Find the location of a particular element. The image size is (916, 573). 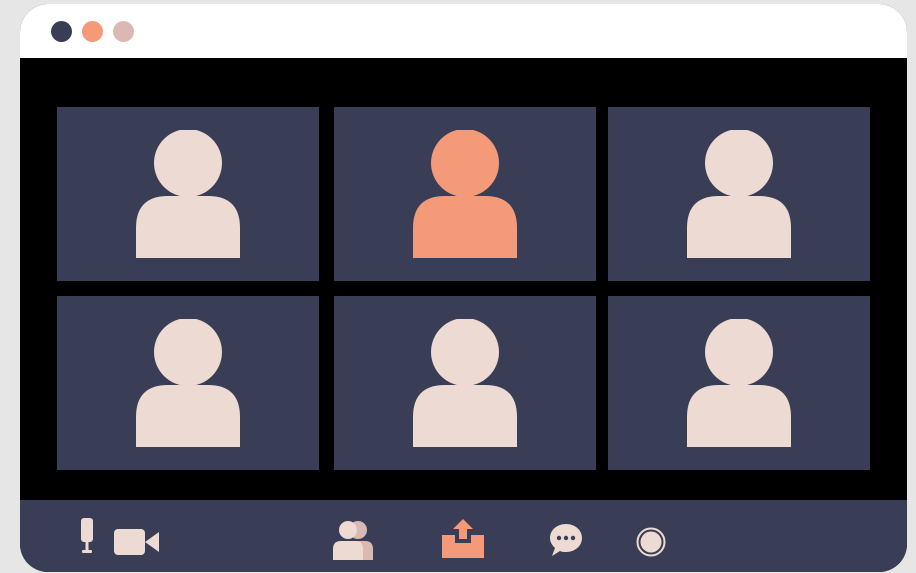

record-button is located at coordinates (651, 542).